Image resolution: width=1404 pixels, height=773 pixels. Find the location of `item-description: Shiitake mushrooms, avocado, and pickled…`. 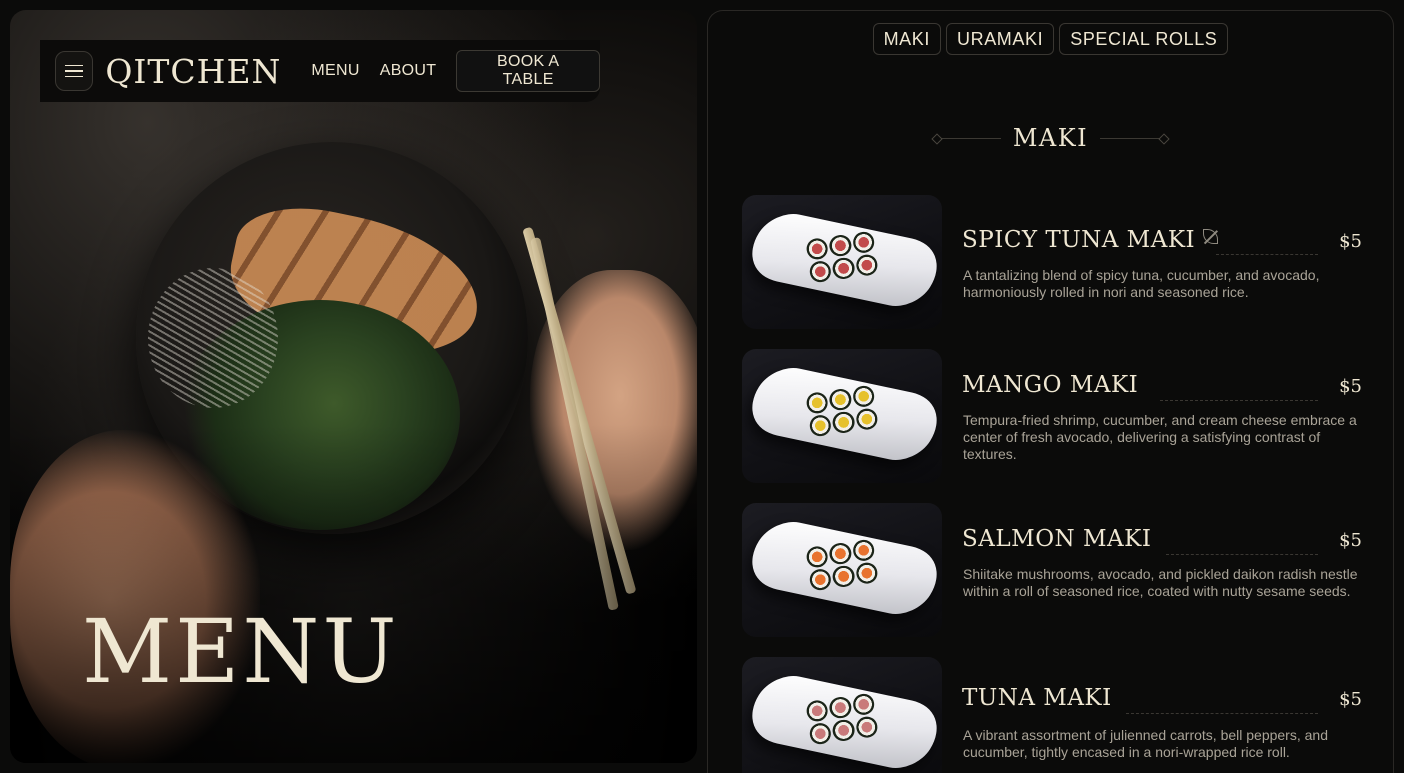

item-description: Shiitake mushrooms, avocado, and pickled… is located at coordinates (1160, 582).